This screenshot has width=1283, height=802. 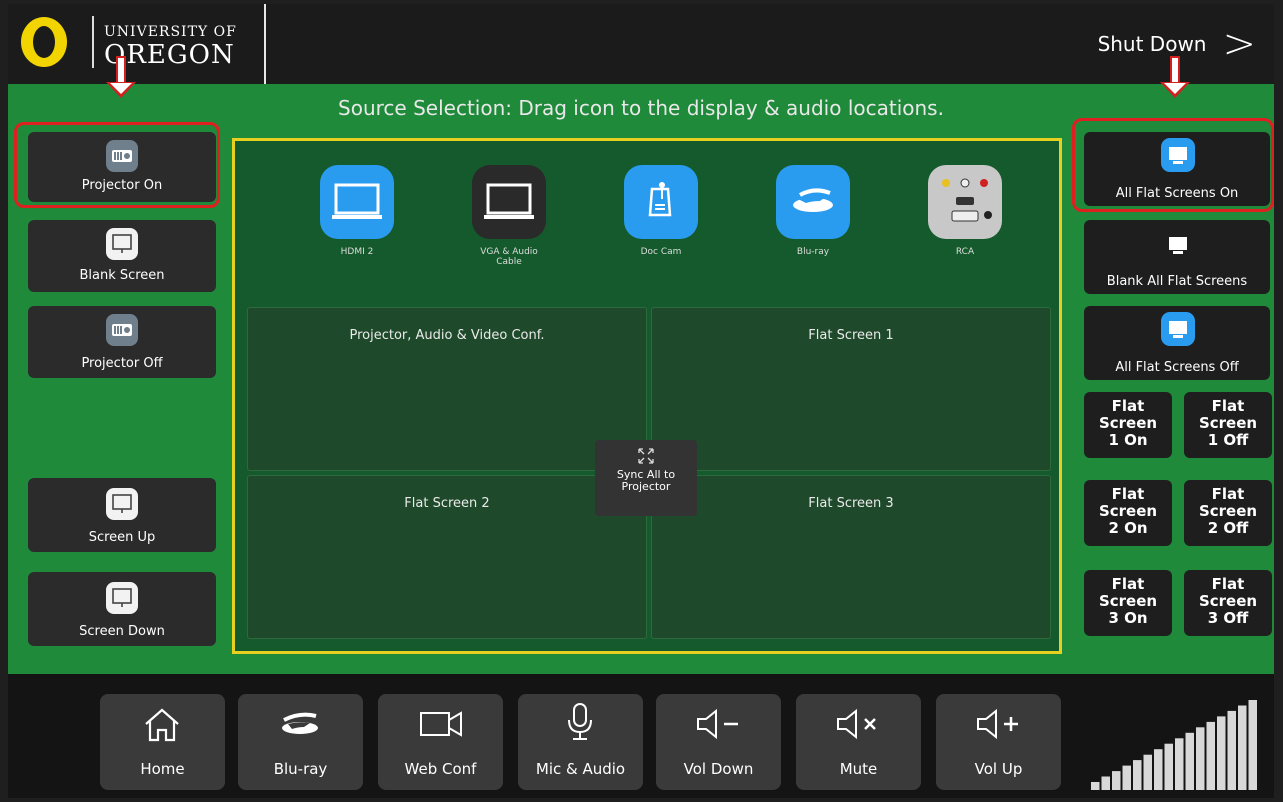 I want to click on home-button: Home, so click(x=162, y=742).